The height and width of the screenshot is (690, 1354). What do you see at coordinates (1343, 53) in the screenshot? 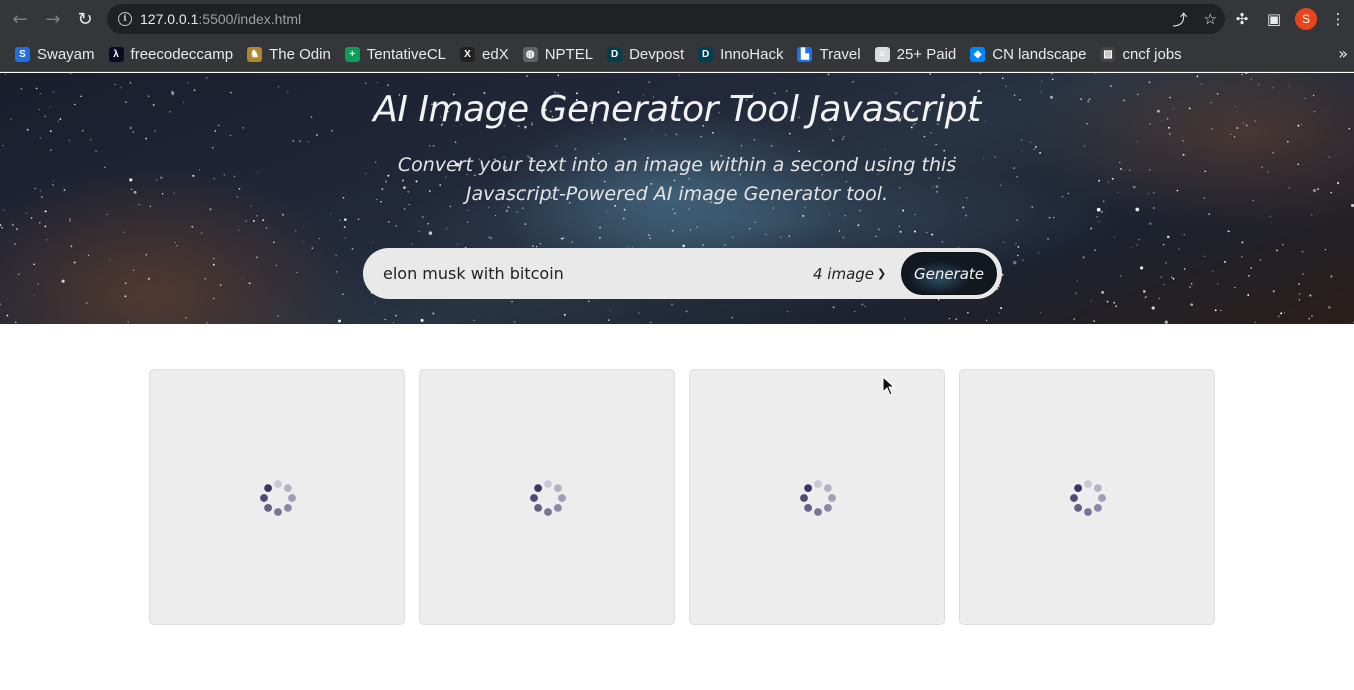
I see `more-bookmarks-icon: »` at bounding box center [1343, 53].